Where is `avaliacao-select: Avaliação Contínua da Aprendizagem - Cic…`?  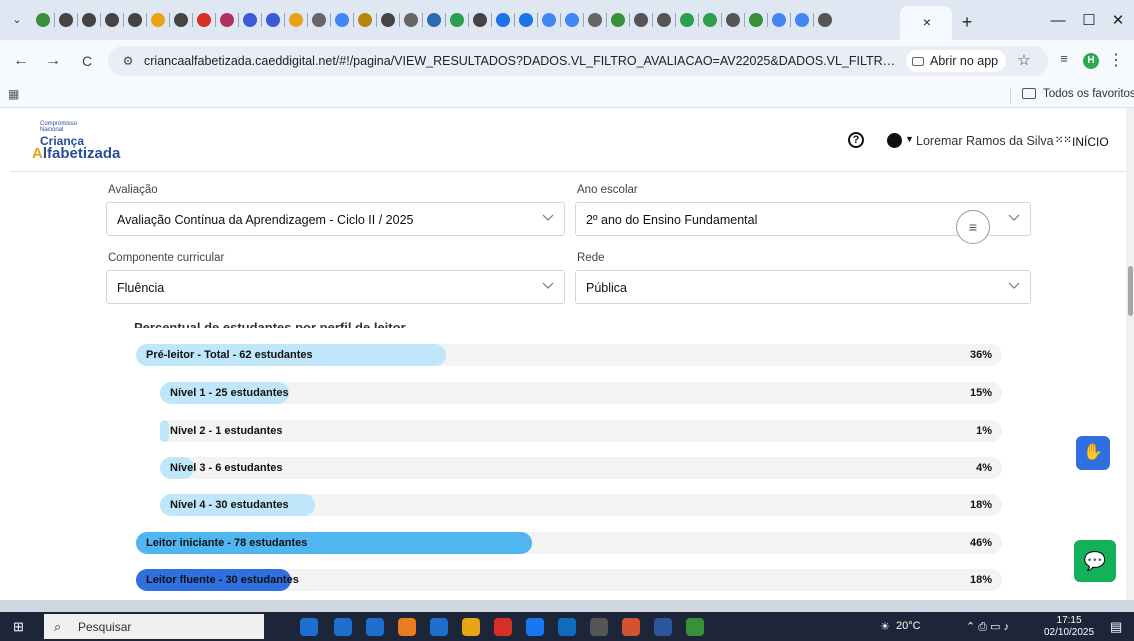
avaliacao-select: Avaliação Contínua da Aprendizagem - Cic… is located at coordinates (335, 219).